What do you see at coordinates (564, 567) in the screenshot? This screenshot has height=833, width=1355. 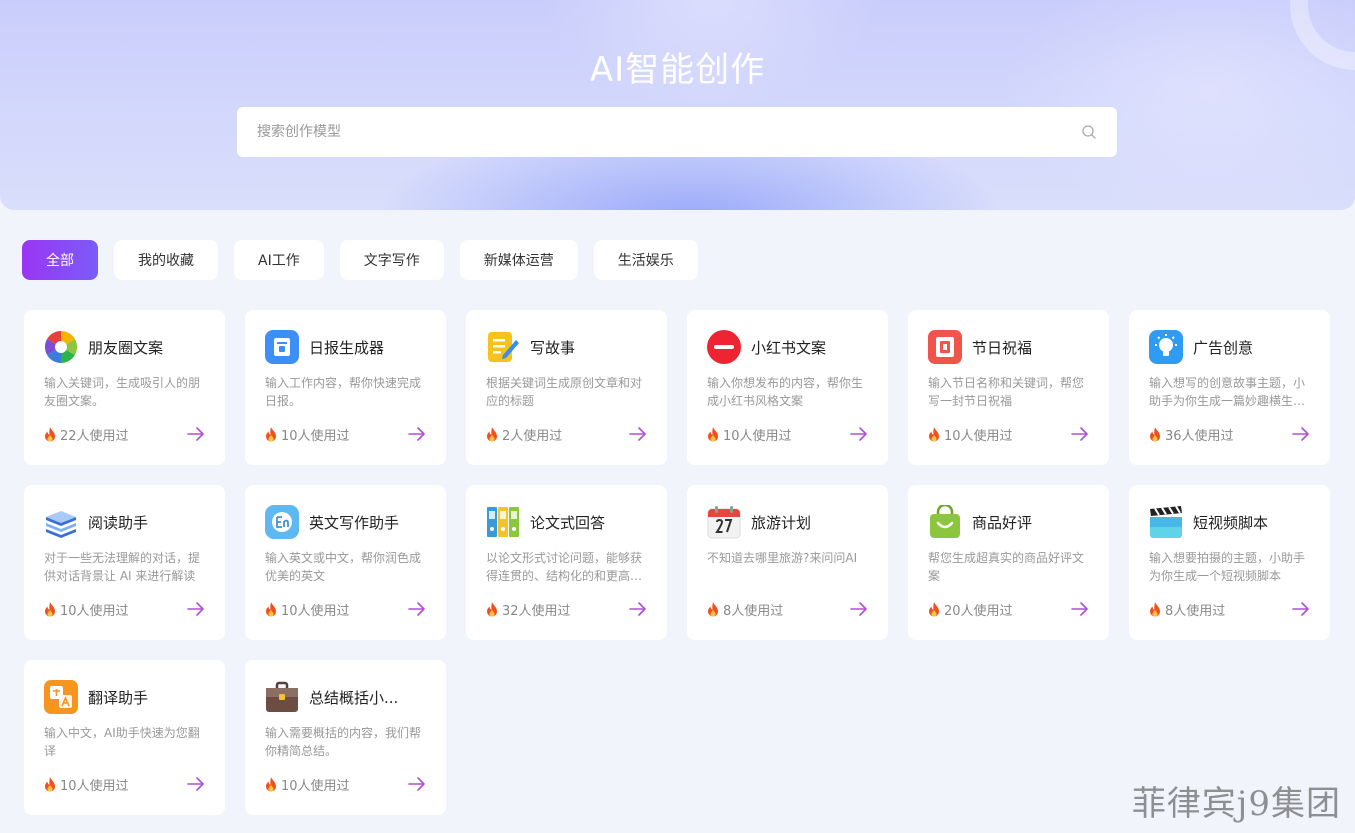 I see `card-description: 以论文形式讨论问题，能够获得连贯的、结构化的和更高质量的回答` at bounding box center [564, 567].